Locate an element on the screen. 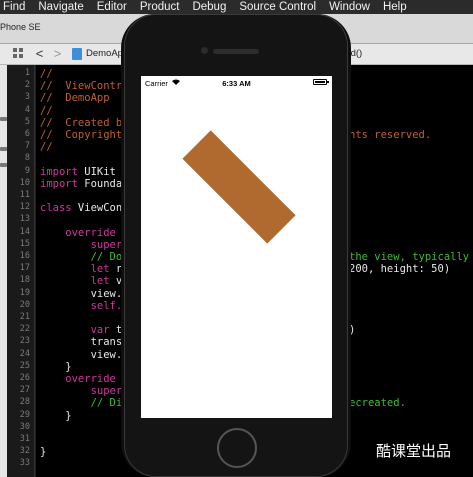 The height and width of the screenshot is (477, 473). line-number: 6 is located at coordinates (27, 134).